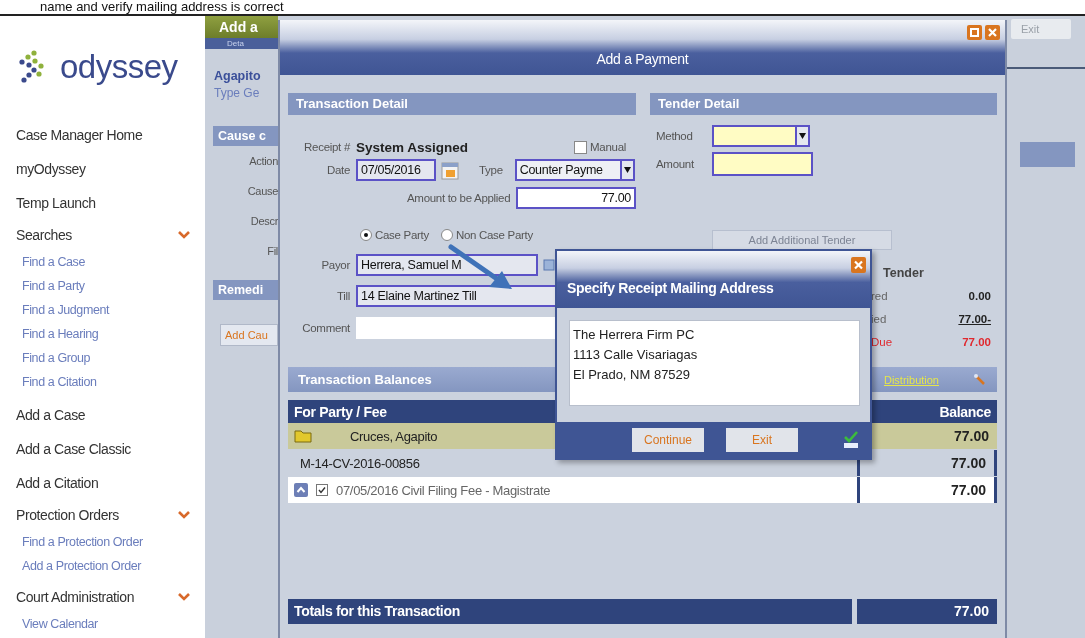  Describe the element at coordinates (570, 611) in the screenshot. I see `totals-label: Totals for this Transaction` at that location.